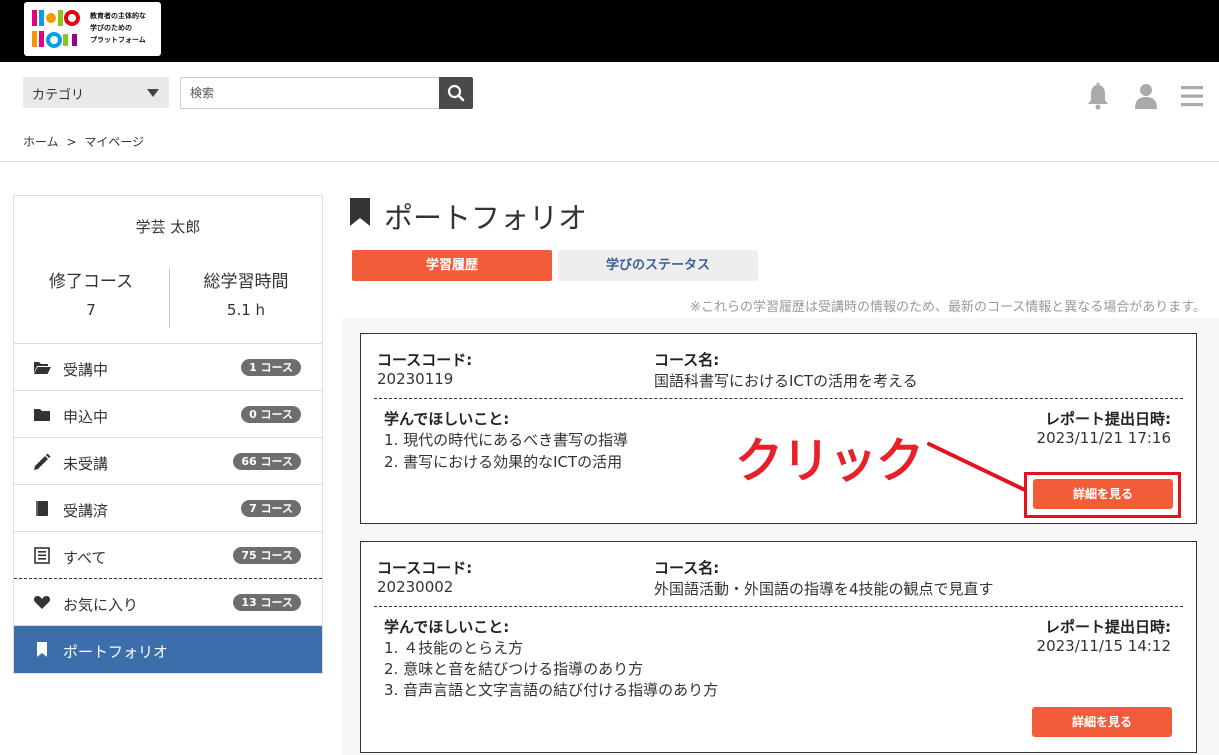 The image size is (1219, 755). I want to click on chevron-down-icon, so click(153, 93).